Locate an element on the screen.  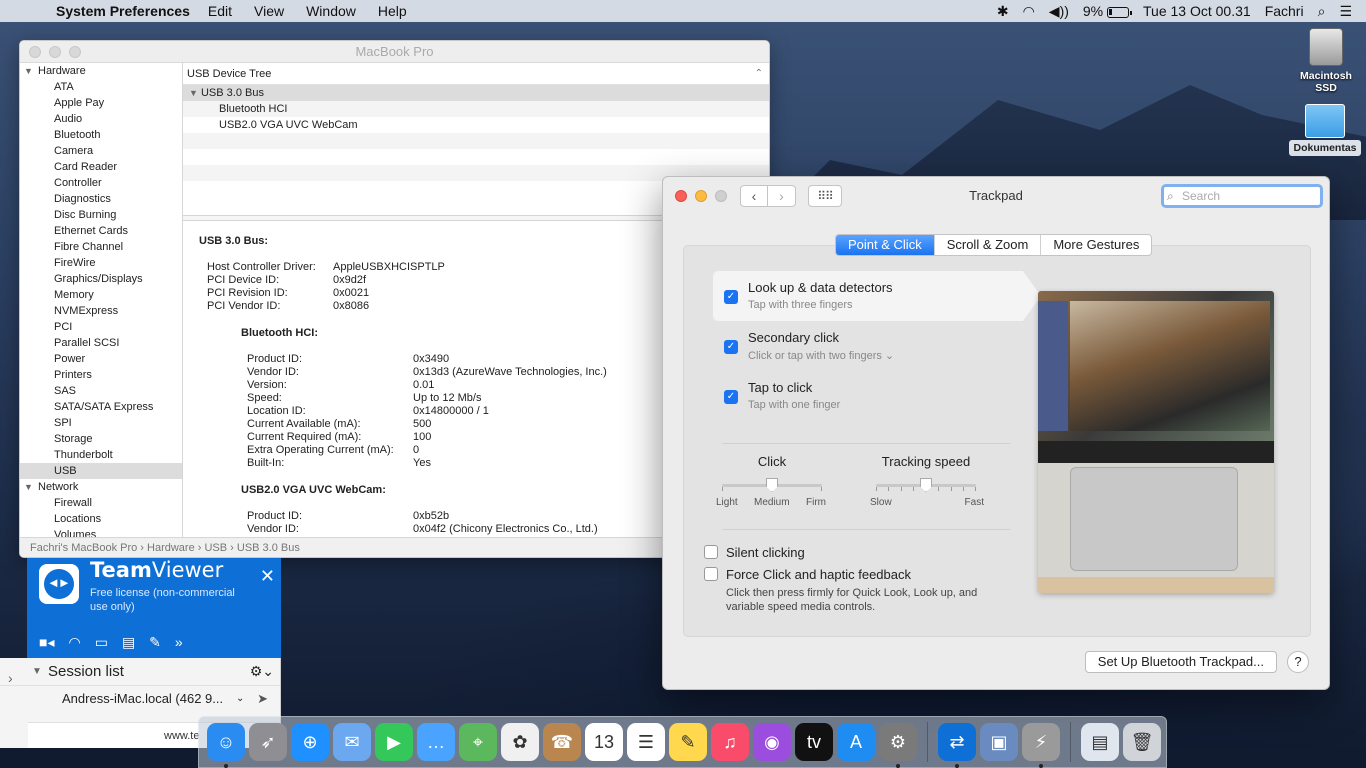
sidebar-item-sata: SATA/SATA Express is located at coordinates (101, 407).